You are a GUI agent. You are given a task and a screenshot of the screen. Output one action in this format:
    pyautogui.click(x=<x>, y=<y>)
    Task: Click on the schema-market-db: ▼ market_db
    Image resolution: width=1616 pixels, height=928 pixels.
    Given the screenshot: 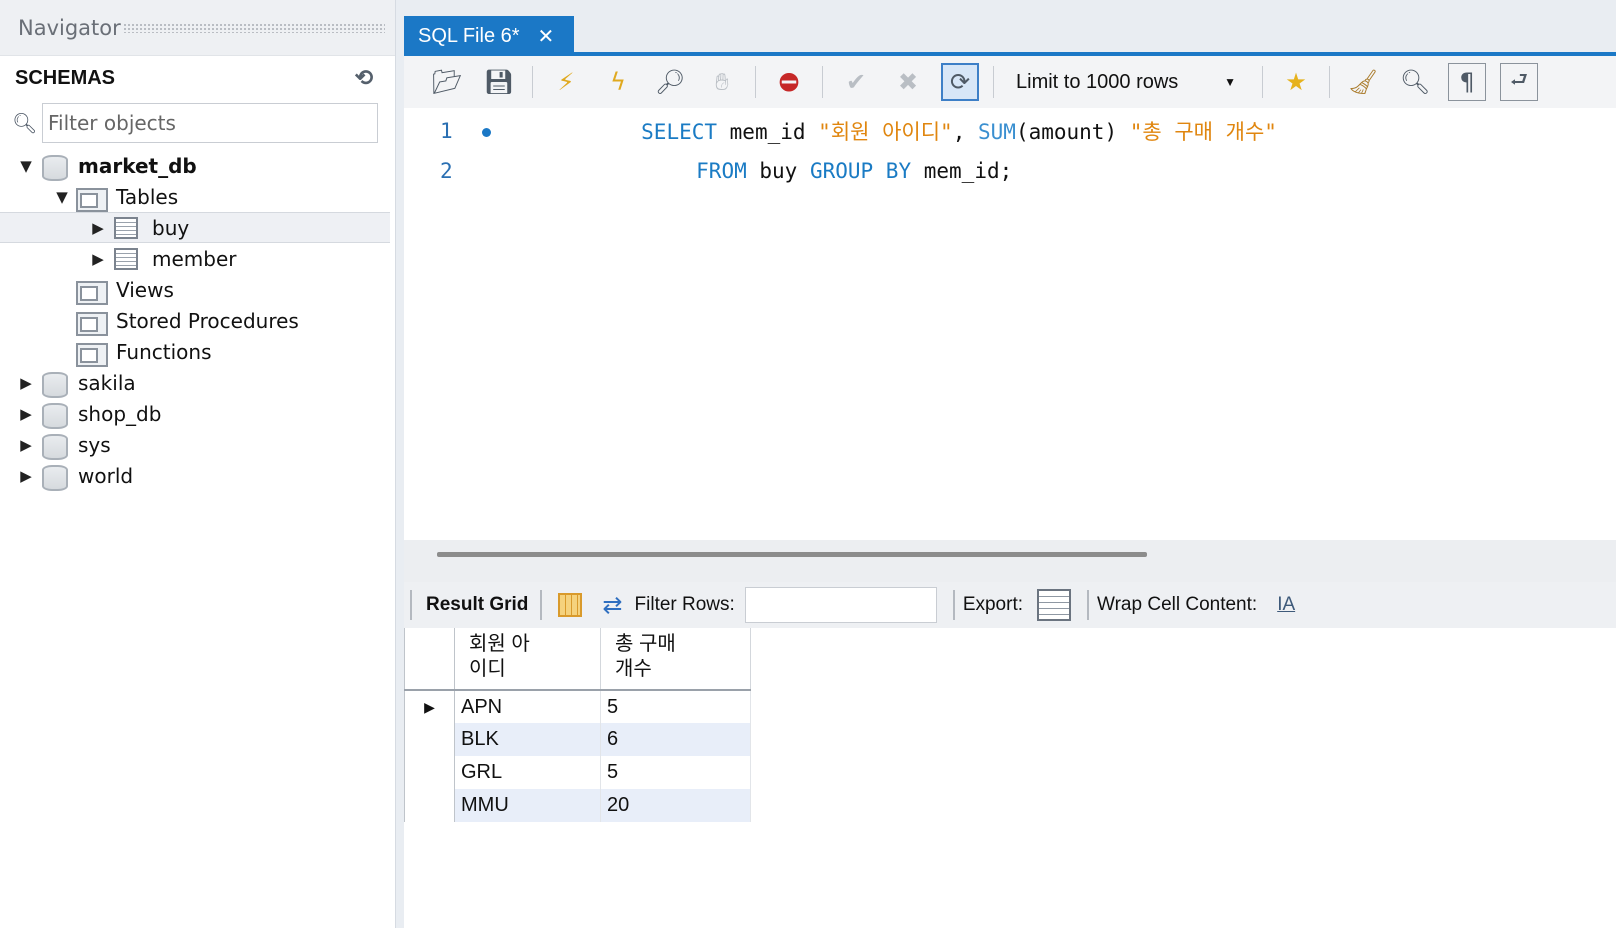 What is the action you would take?
    pyautogui.click(x=197, y=165)
    